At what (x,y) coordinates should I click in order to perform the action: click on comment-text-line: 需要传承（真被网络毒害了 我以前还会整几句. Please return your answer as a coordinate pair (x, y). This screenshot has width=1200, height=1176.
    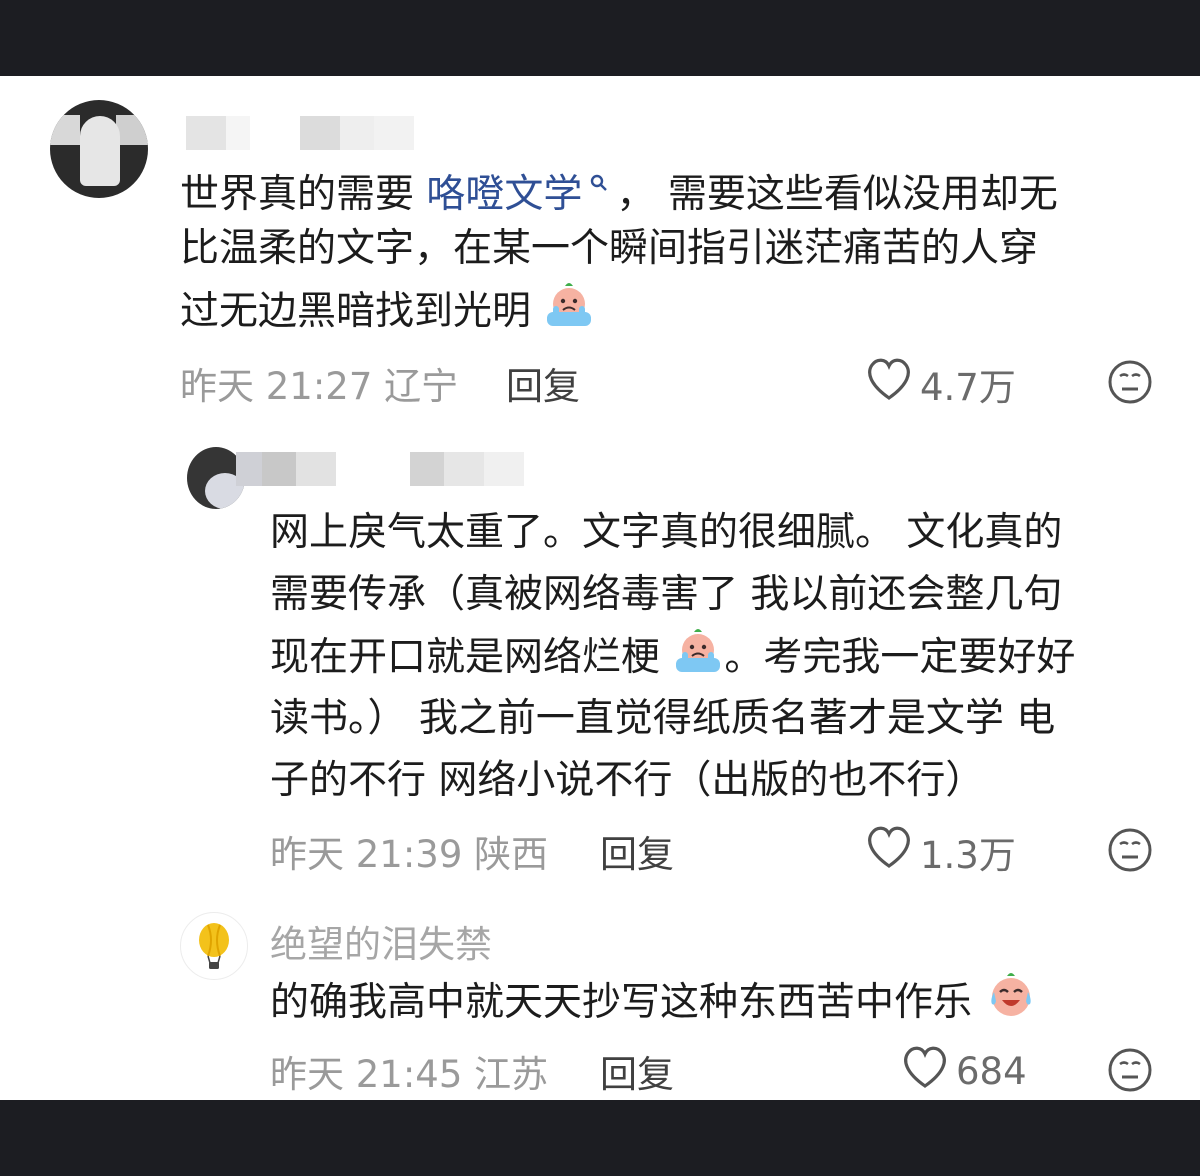
    Looking at the image, I should click on (666, 594).